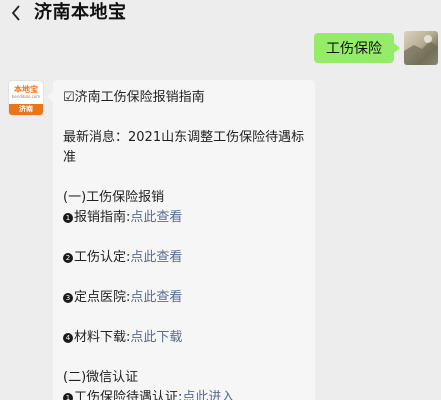 The height and width of the screenshot is (400, 441). I want to click on outgoing-message-text: 工伤保险, so click(354, 49).